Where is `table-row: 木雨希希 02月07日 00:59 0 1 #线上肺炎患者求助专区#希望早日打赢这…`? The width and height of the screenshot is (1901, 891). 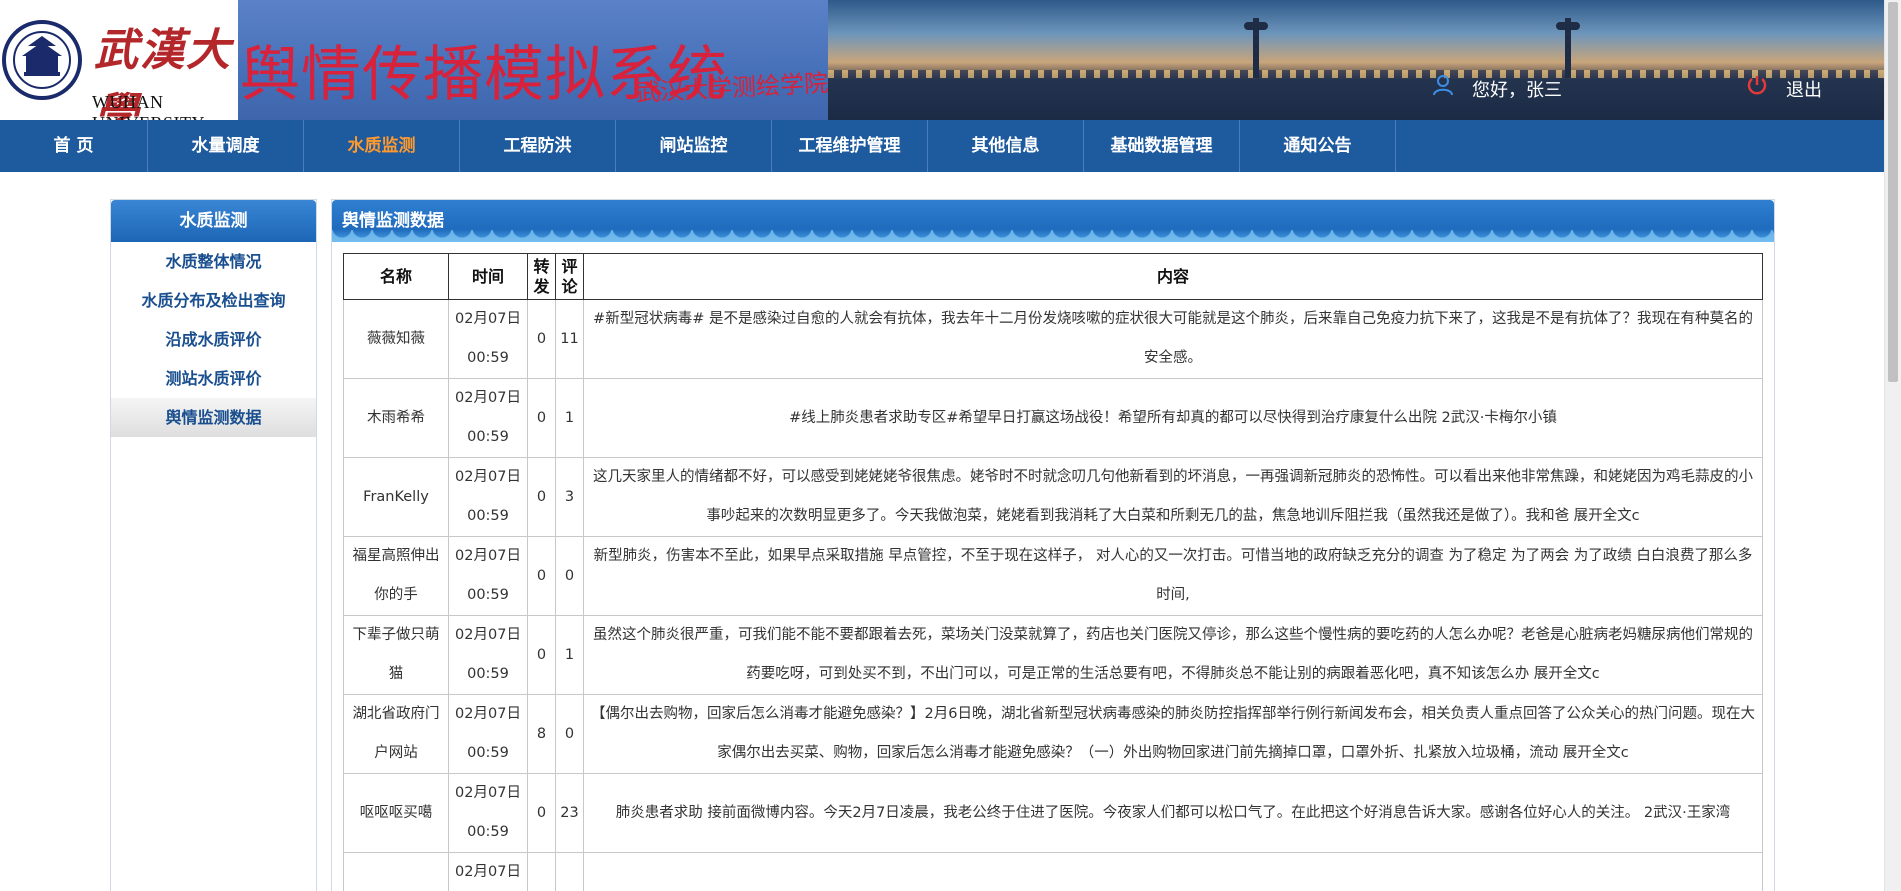 table-row: 木雨希希 02月07日 00:59 0 1 #线上肺炎患者求助专区#希望早日打赢这… is located at coordinates (1053, 418).